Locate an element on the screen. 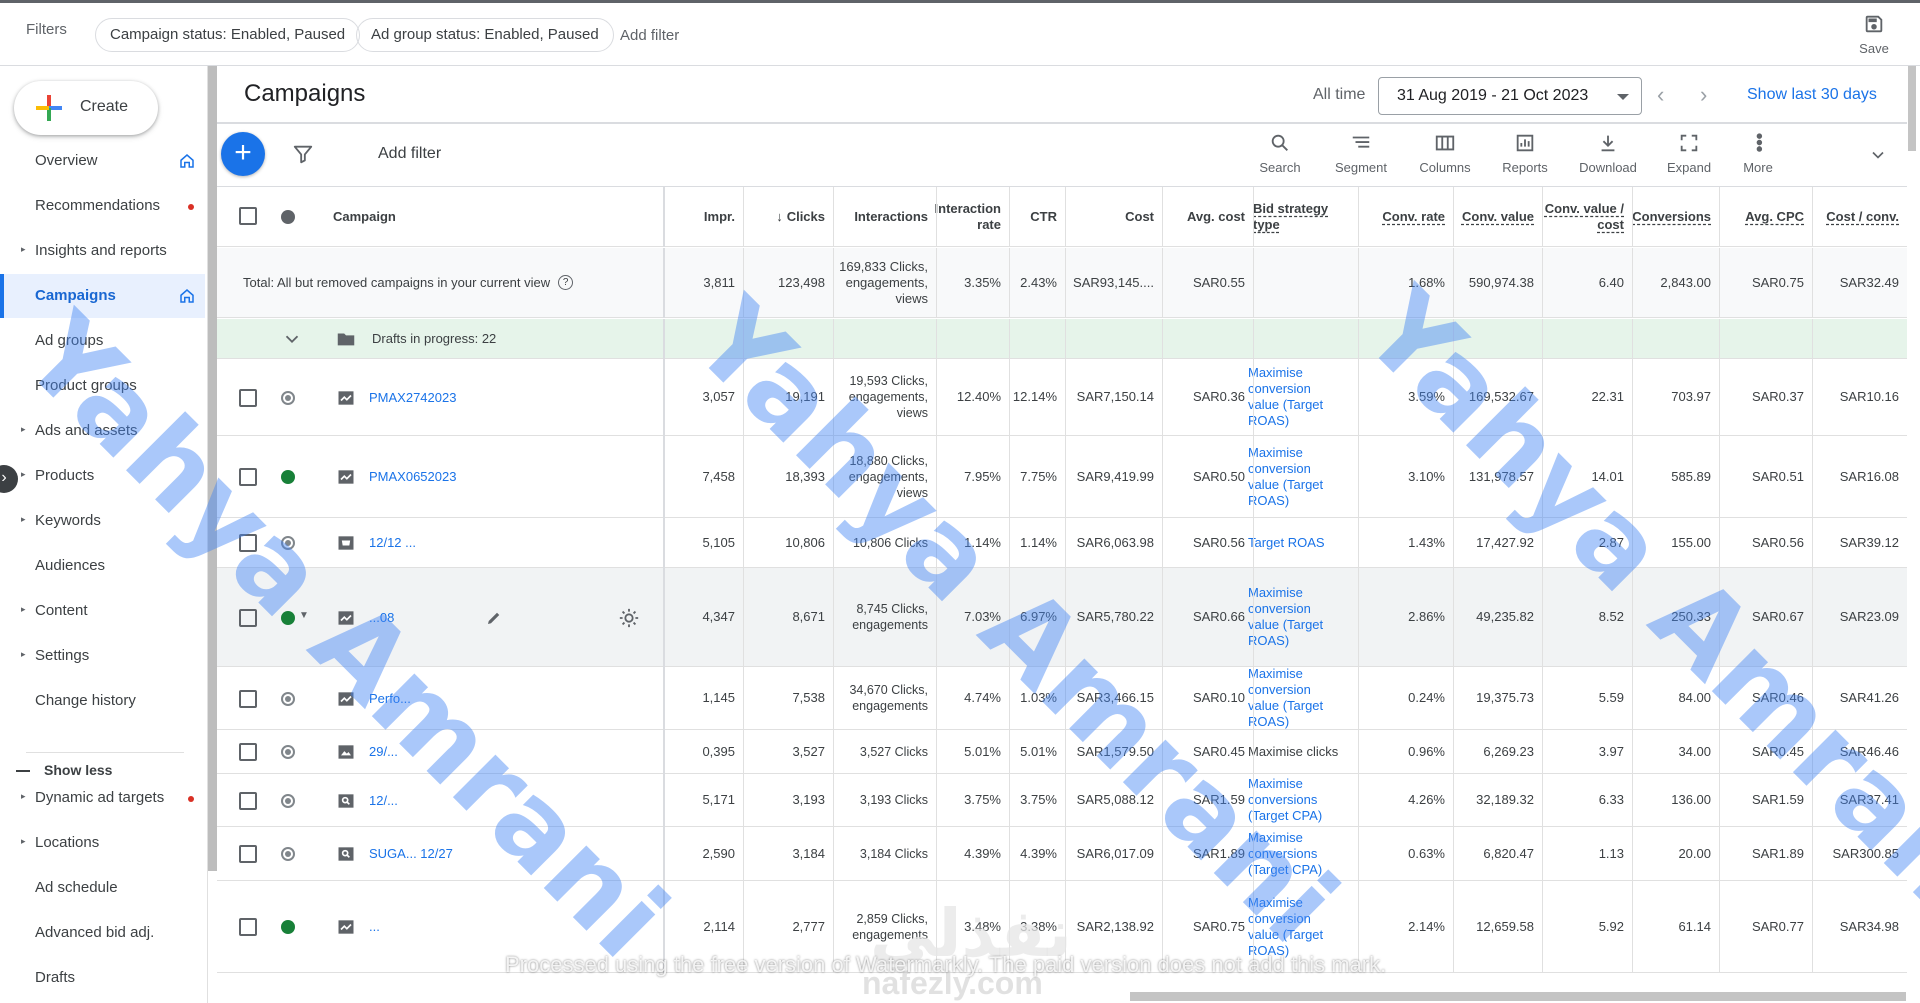  date-range-picker: 31 Aug 2019 - 21 Oct 2023 is located at coordinates (1510, 96).